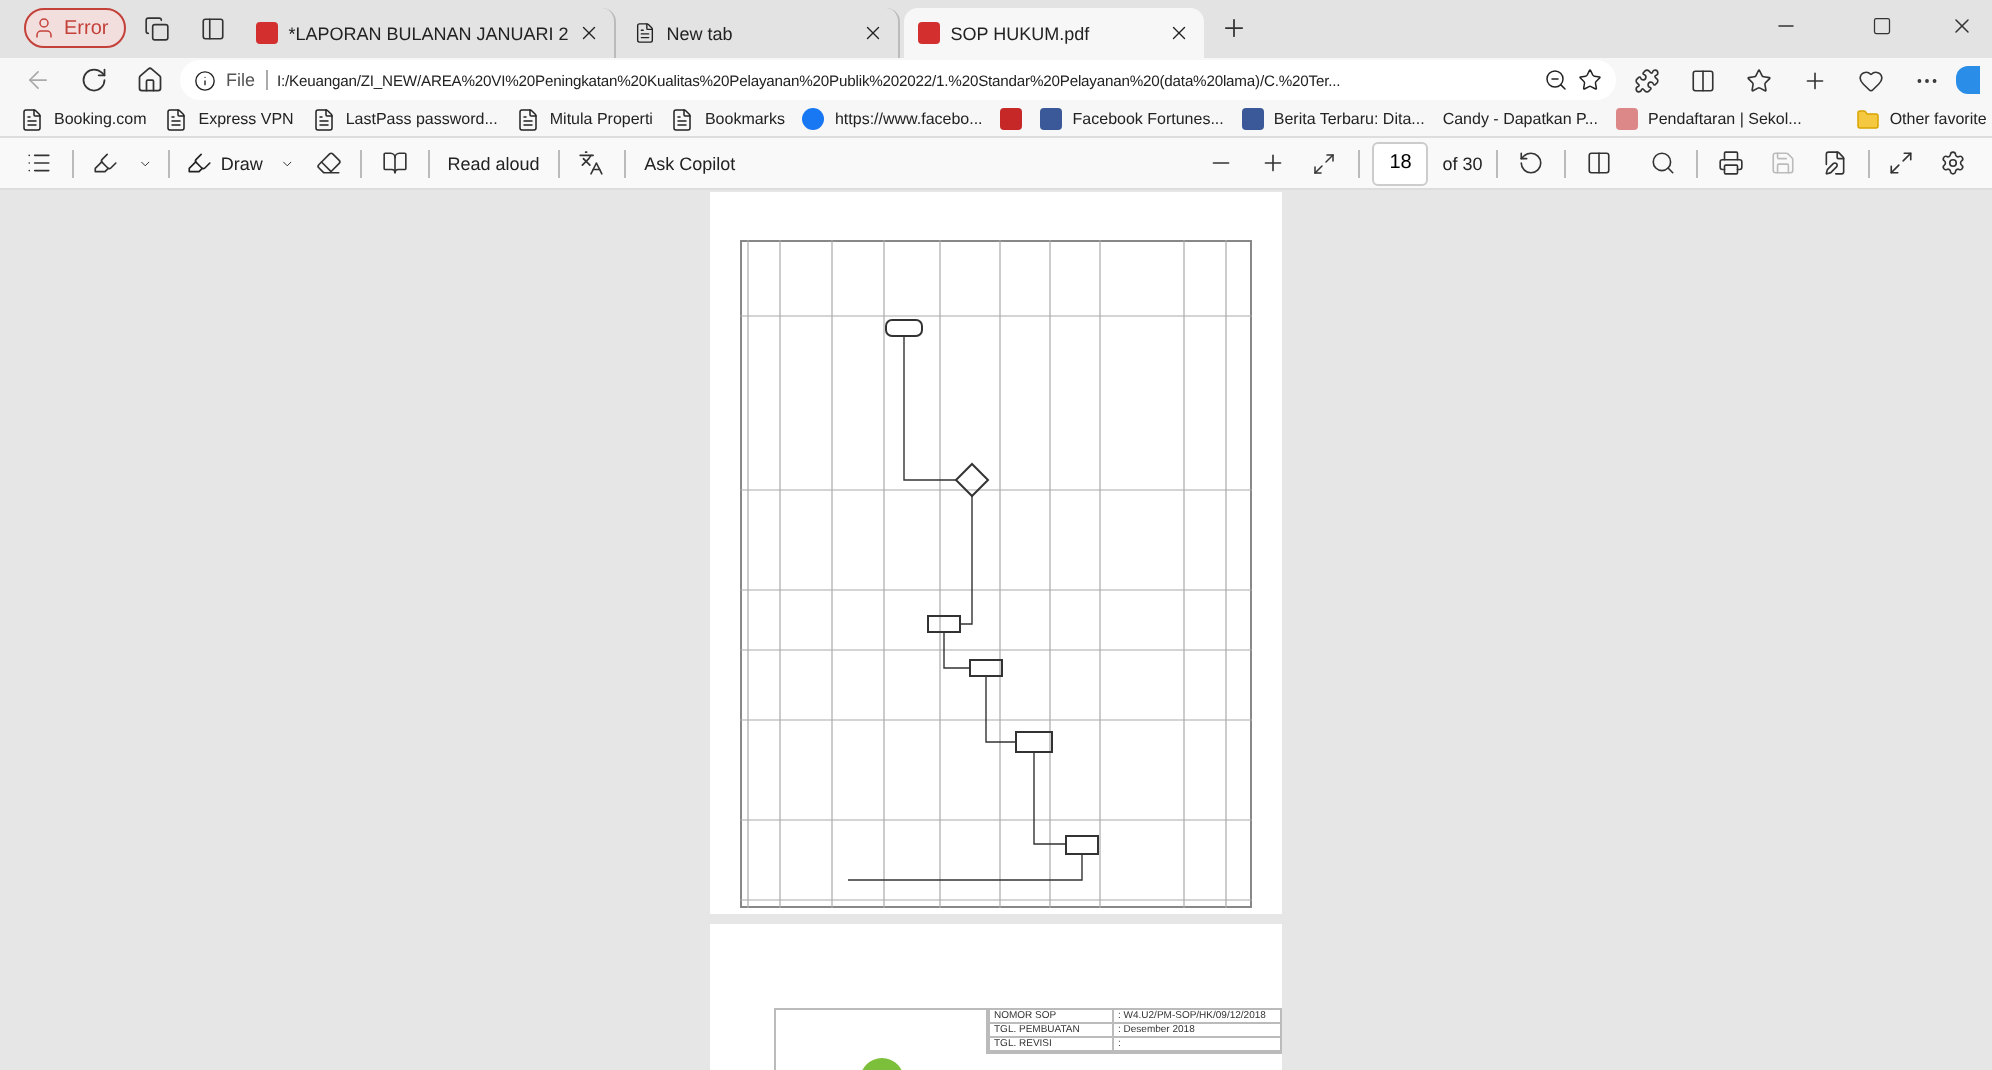  I want to click on facebook-logo-icon, so click(813, 119).